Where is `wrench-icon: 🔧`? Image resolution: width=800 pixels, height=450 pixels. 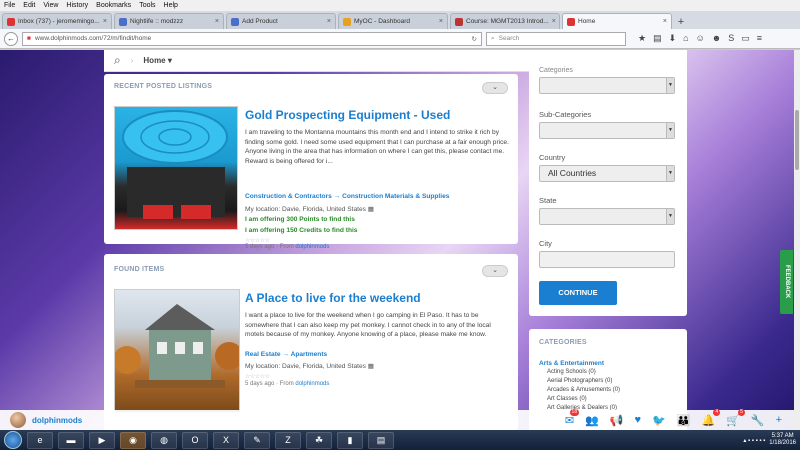
wrench-icon: 🔧 is located at coordinates (758, 420).